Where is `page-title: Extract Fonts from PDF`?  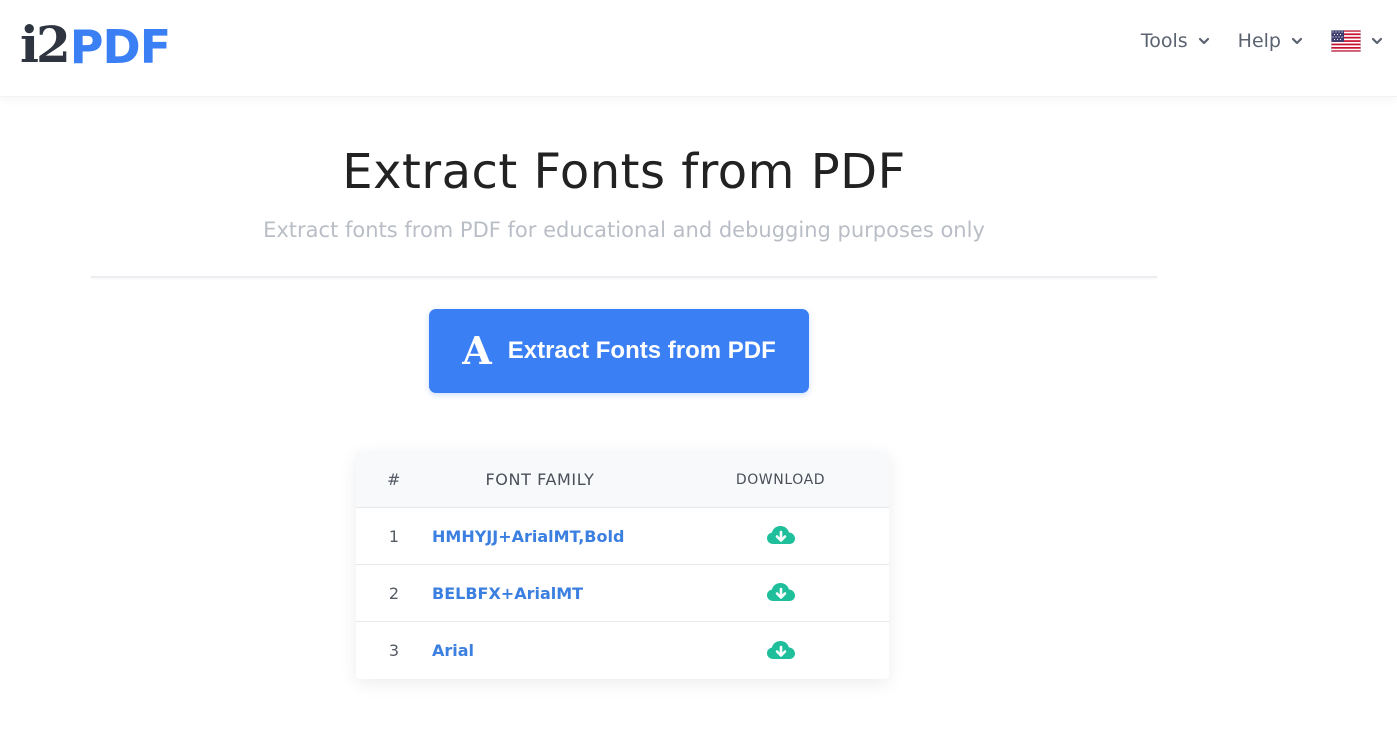 page-title: Extract Fonts from PDF is located at coordinates (624, 172).